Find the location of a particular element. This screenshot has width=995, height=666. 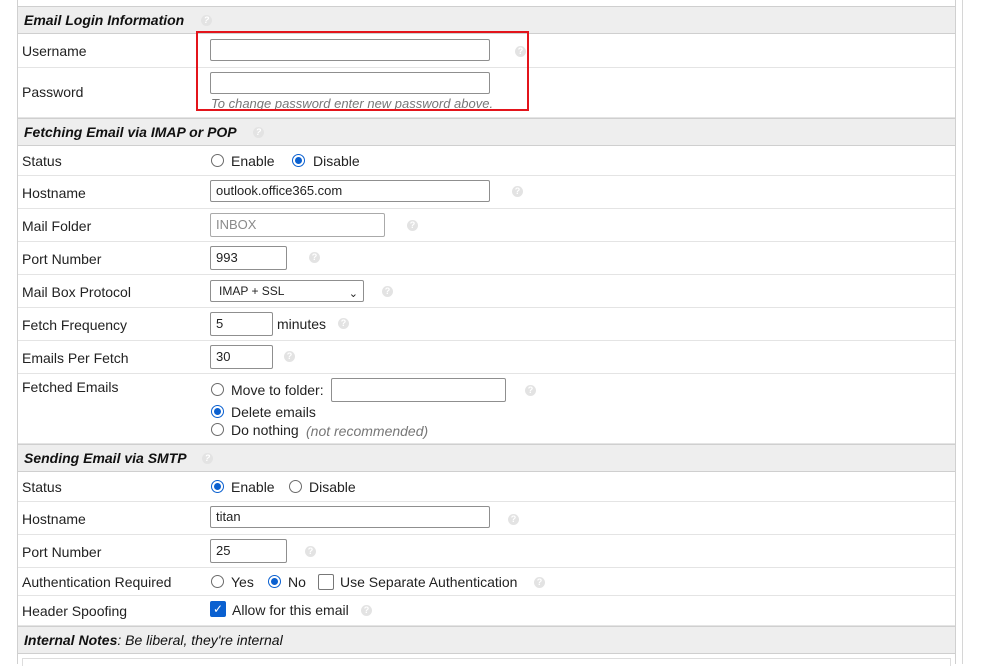

auth-yes-label: Yes is located at coordinates (242, 582).